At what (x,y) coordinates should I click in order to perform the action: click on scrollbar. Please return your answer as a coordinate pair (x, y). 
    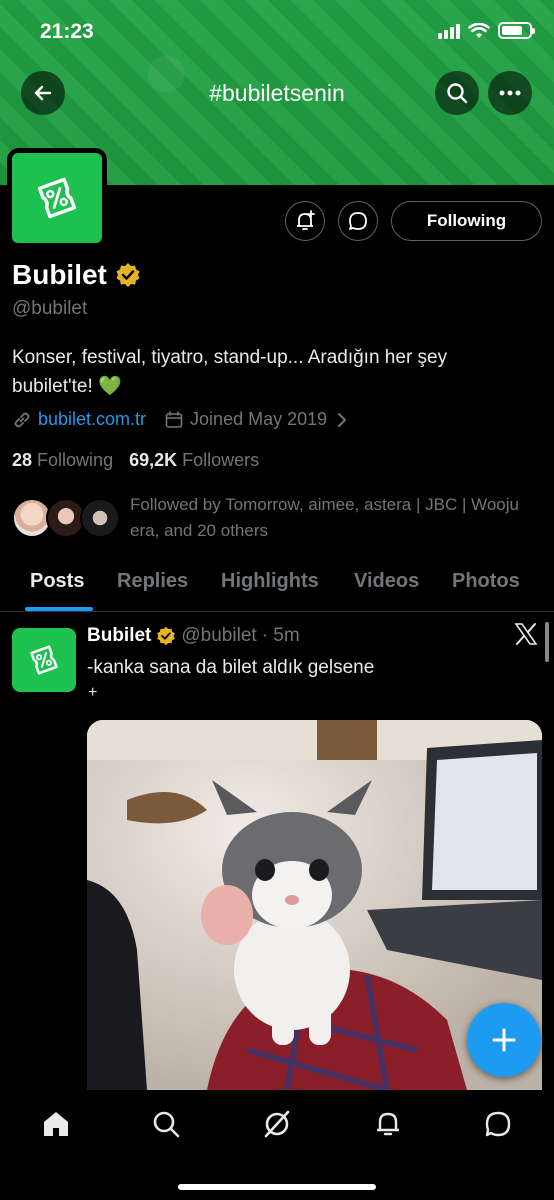
    Looking at the image, I should click on (547, 642).